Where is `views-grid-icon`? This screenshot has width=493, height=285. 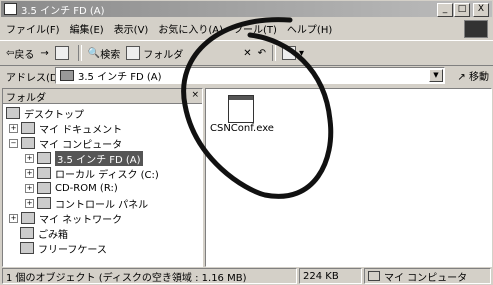 views-grid-icon is located at coordinates (289, 53).